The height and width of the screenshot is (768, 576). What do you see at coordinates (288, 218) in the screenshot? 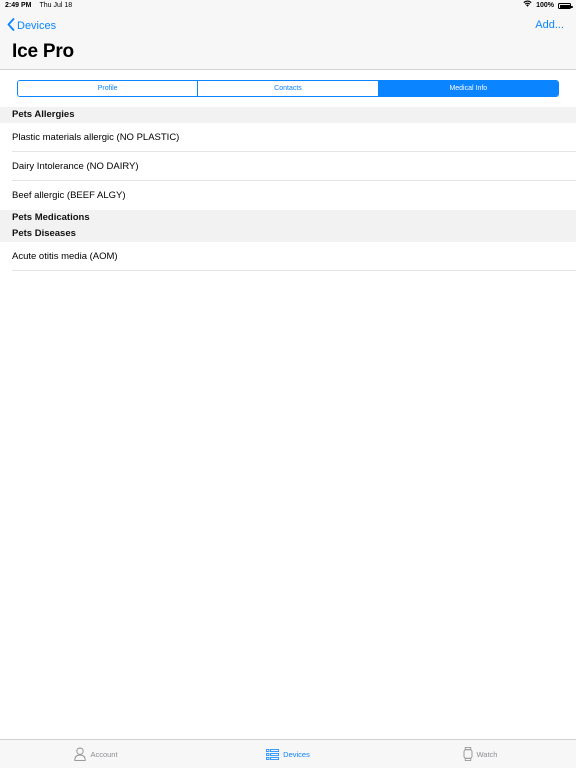
I see `section-header-medications: Pets Medications` at bounding box center [288, 218].